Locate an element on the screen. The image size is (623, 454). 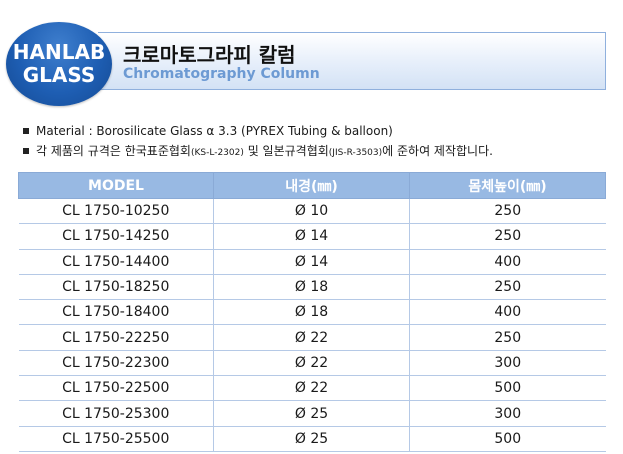
cell-model: CL 1750-22250 is located at coordinates (116, 337).